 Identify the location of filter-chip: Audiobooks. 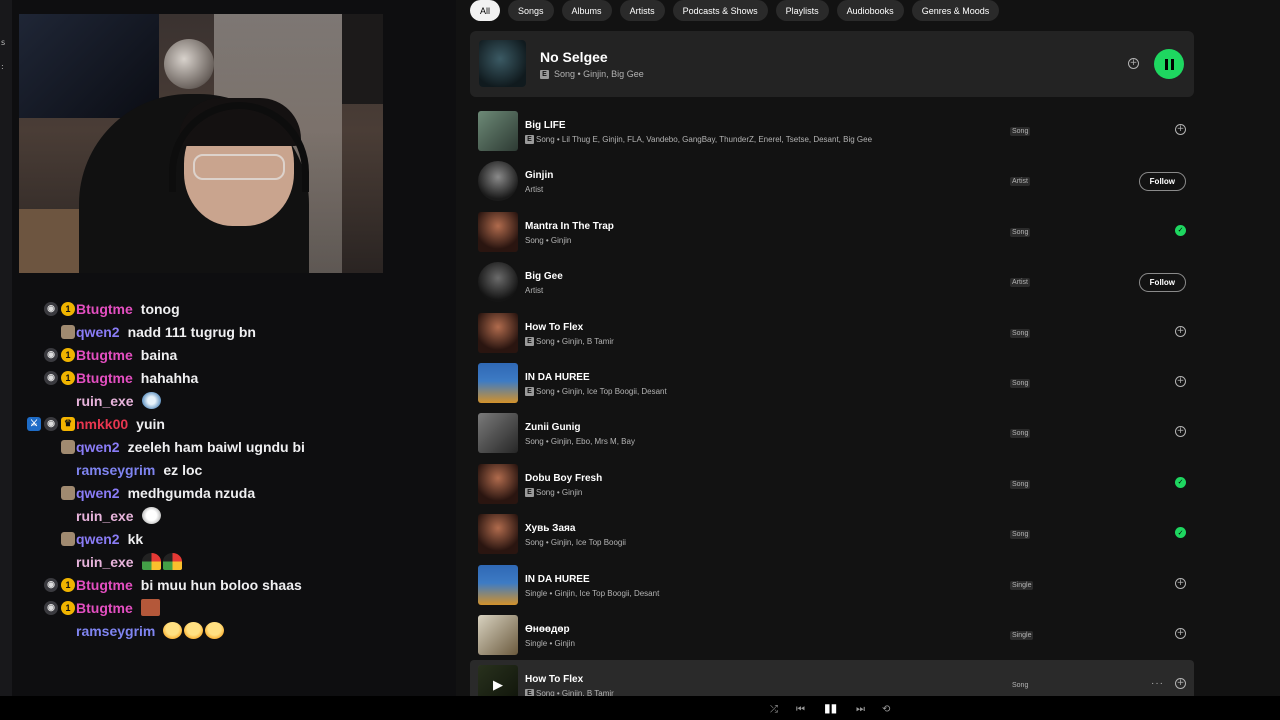
(870, 10).